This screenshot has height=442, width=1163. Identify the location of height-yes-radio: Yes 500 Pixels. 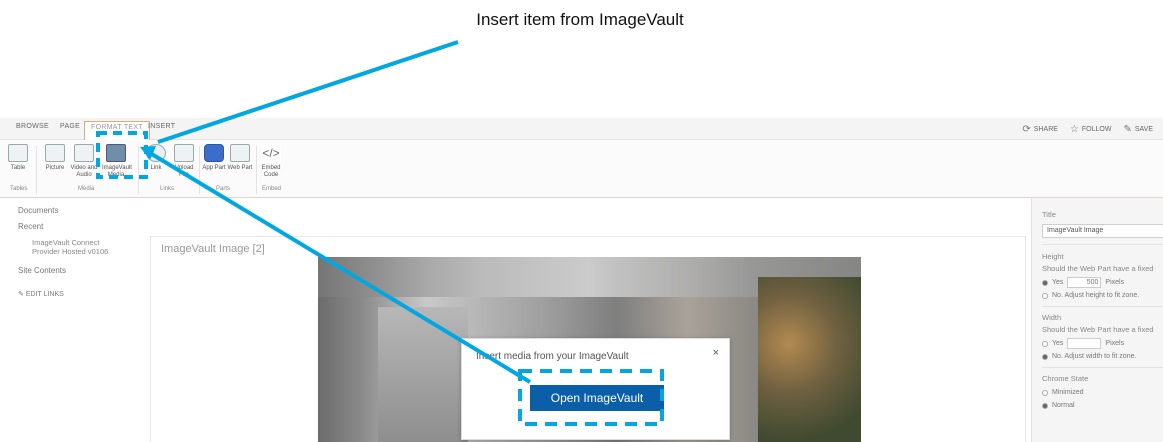
(1083, 282).